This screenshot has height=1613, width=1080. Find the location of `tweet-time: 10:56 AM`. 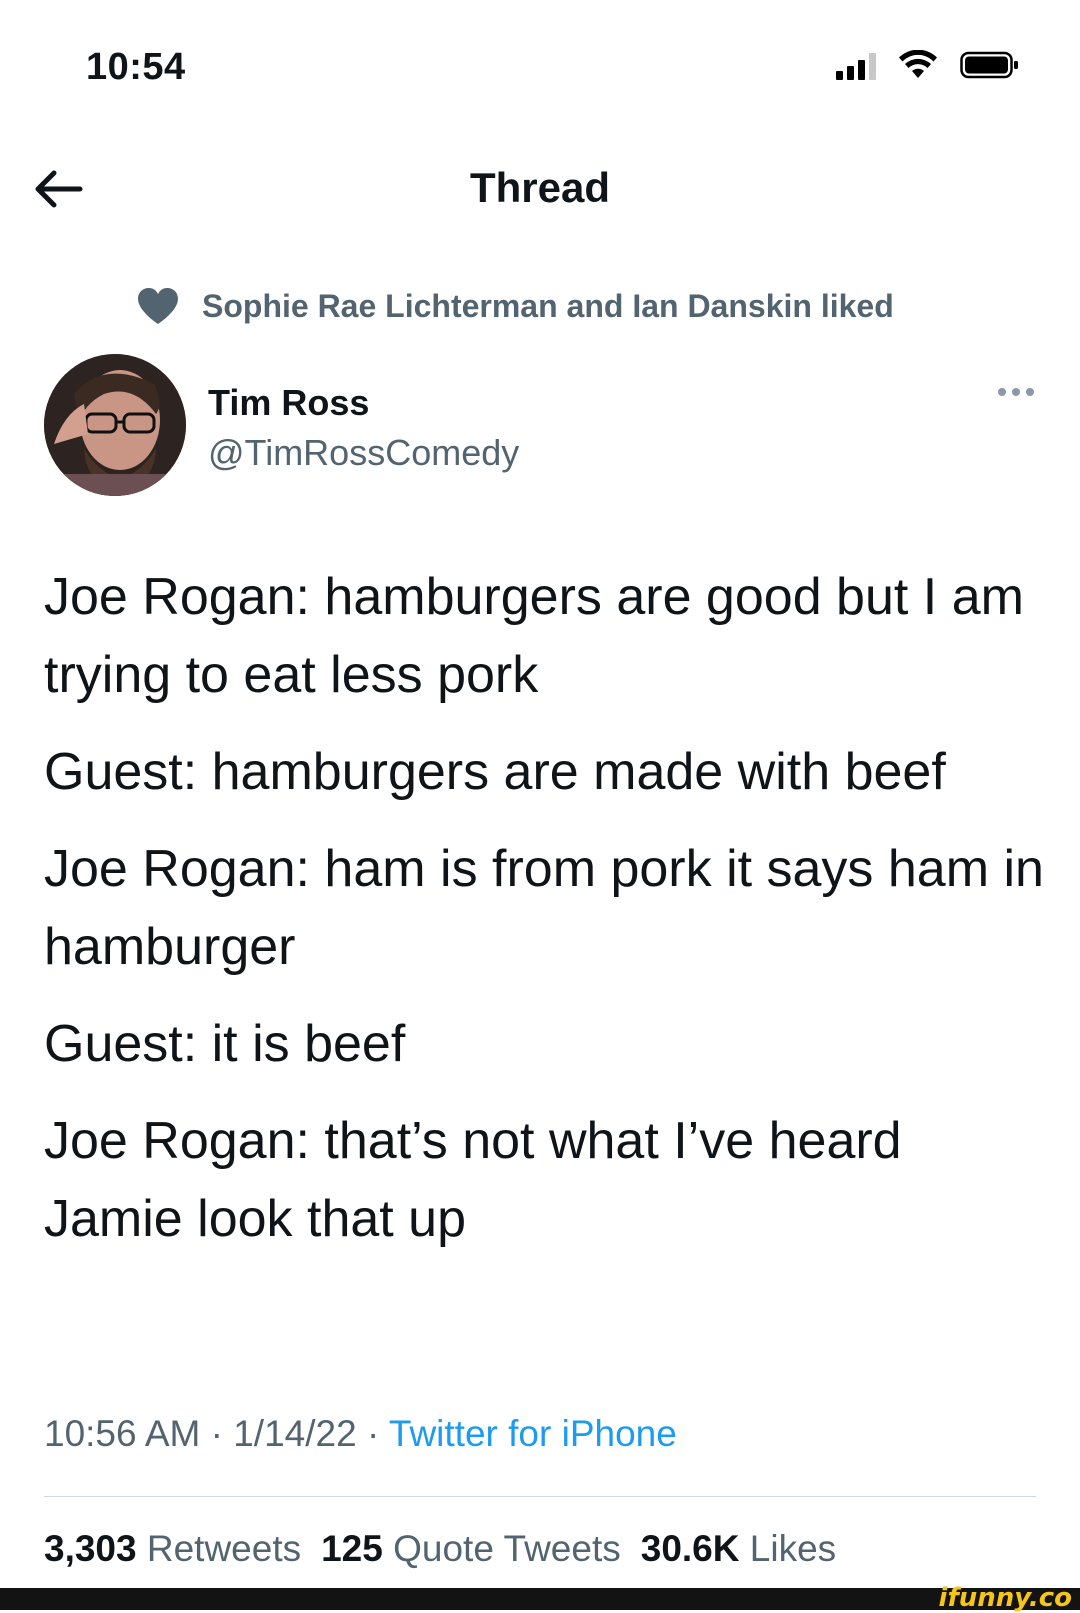

tweet-time: 10:56 AM is located at coordinates (122, 1433).